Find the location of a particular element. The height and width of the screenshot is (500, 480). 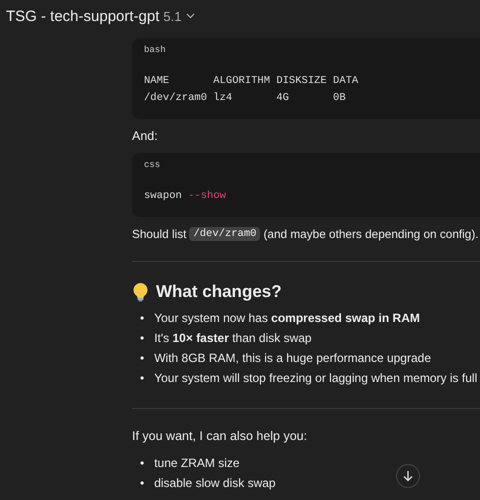

chevron-down-icon is located at coordinates (191, 16).